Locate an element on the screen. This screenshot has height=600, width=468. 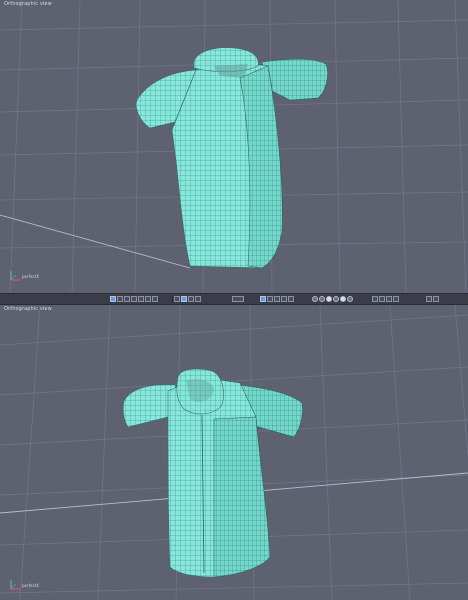
rotate-tool-button is located at coordinates (277, 299).